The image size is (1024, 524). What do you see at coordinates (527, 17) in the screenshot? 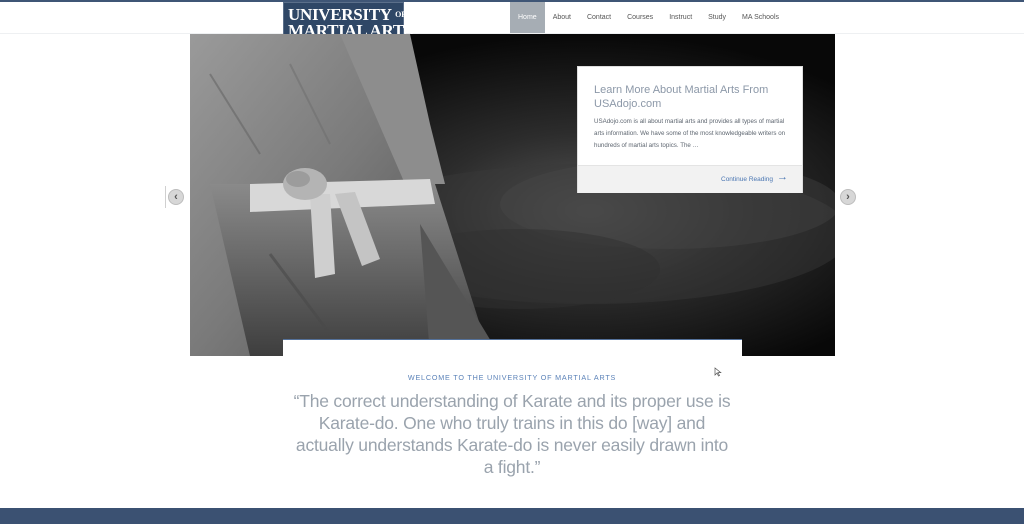
I see `nav-item-home: Home` at bounding box center [527, 17].